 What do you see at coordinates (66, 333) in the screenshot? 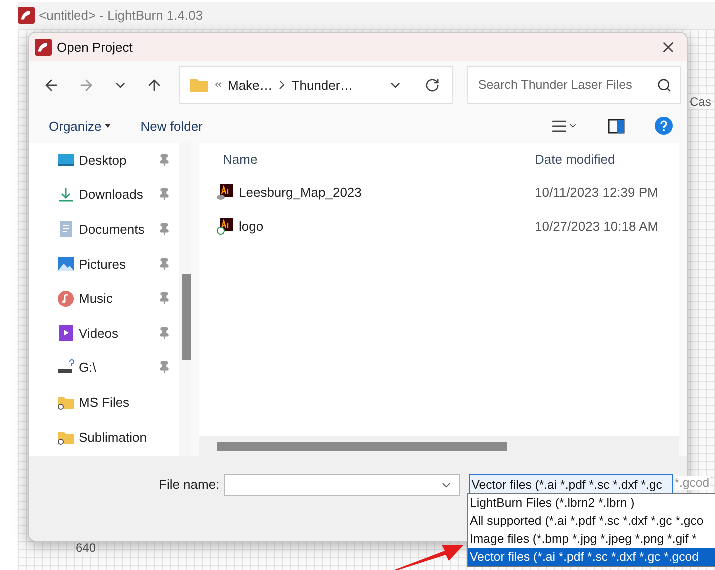
I see `video-icon` at bounding box center [66, 333].